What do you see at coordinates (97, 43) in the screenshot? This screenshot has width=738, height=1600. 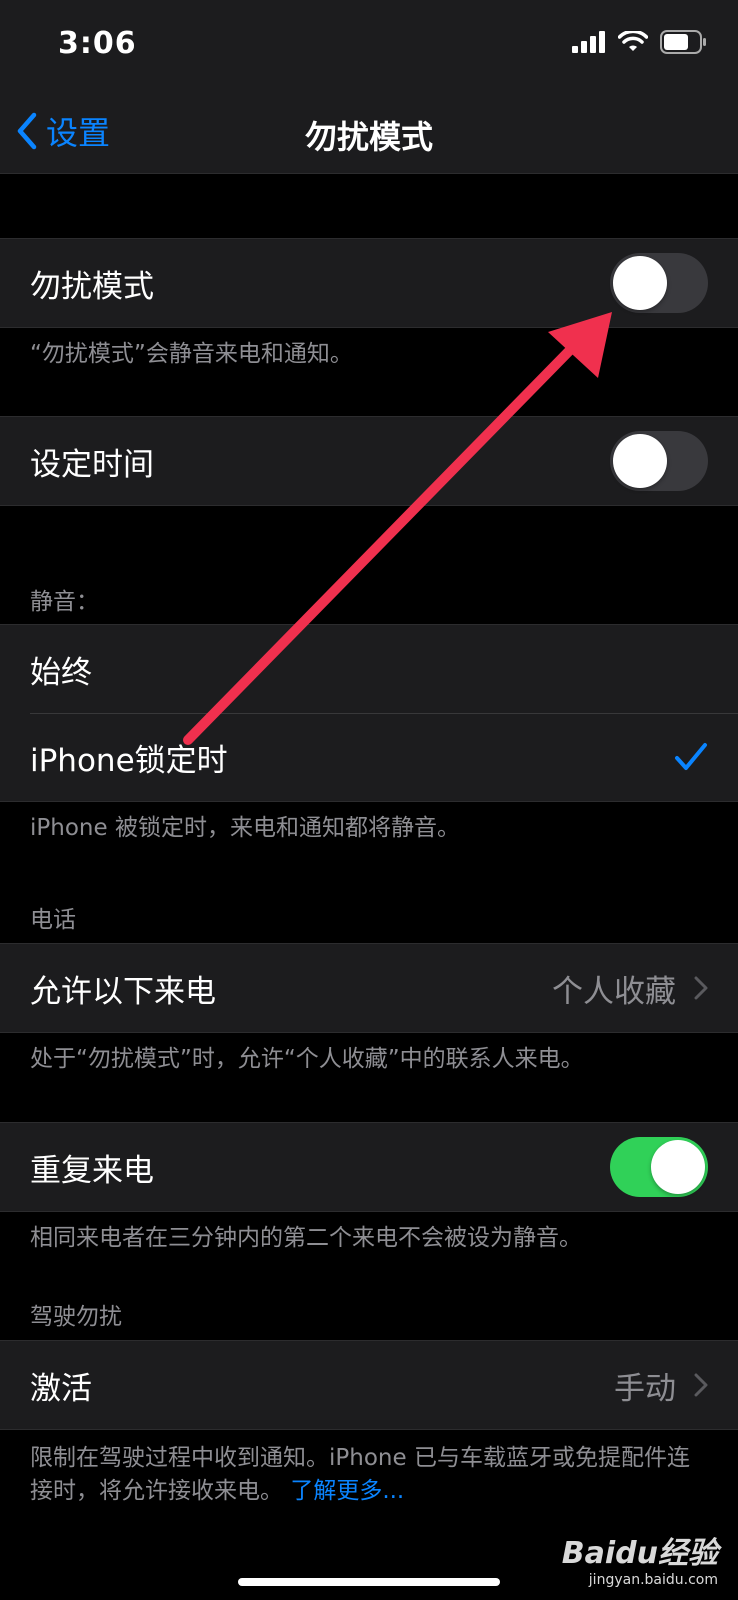 I see `status-time: 3:06` at bounding box center [97, 43].